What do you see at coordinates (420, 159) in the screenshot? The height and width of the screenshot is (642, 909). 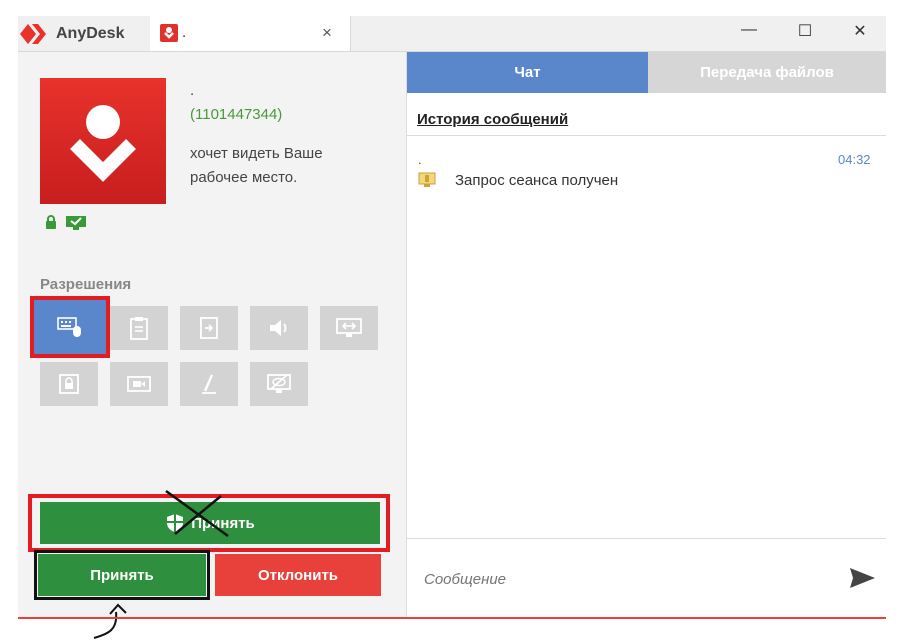 I see `message-sender: .` at bounding box center [420, 159].